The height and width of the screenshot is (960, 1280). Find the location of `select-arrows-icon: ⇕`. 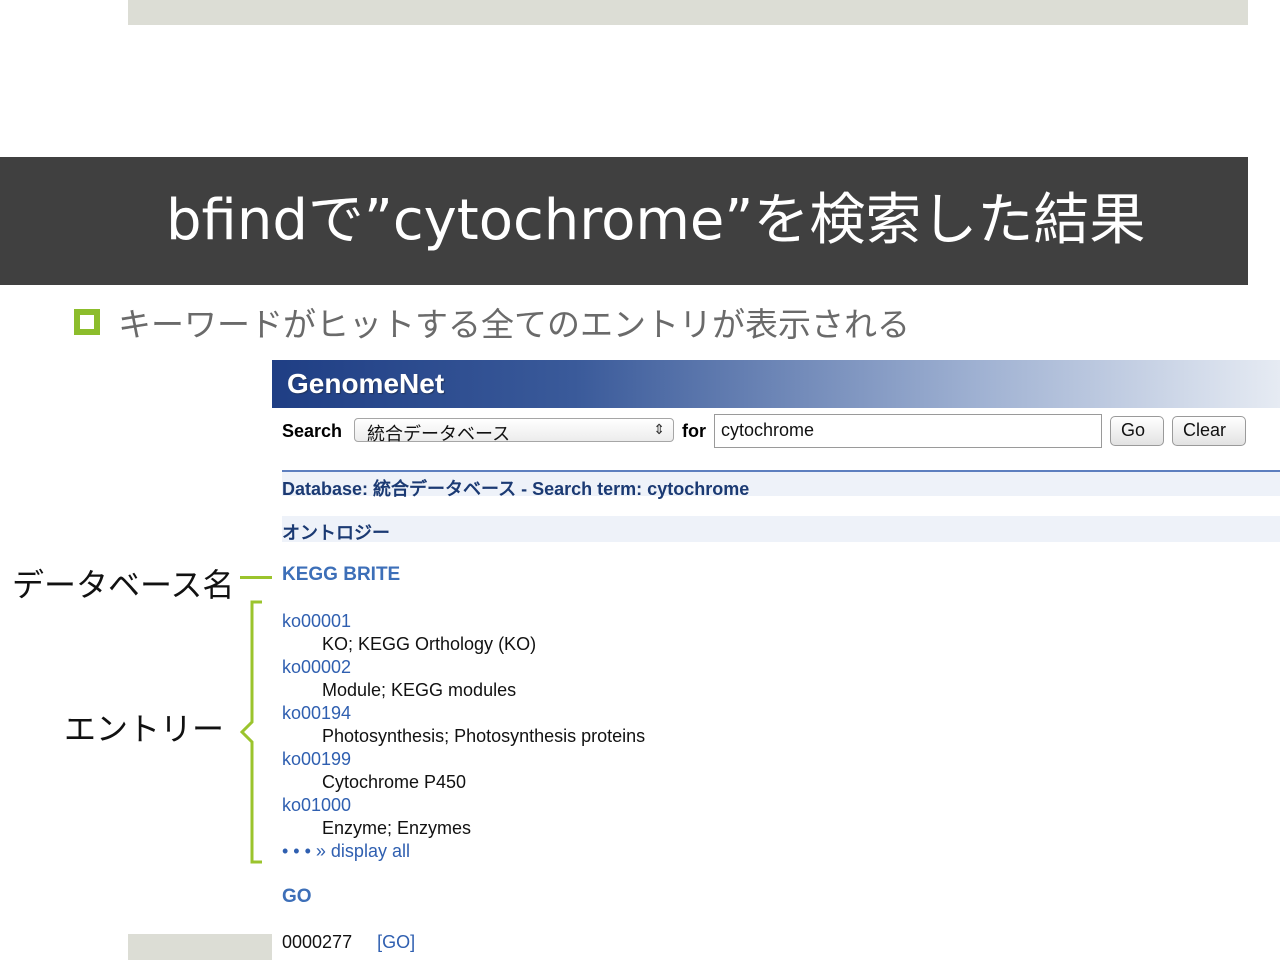

select-arrows-icon: ⇕ is located at coordinates (659, 429).